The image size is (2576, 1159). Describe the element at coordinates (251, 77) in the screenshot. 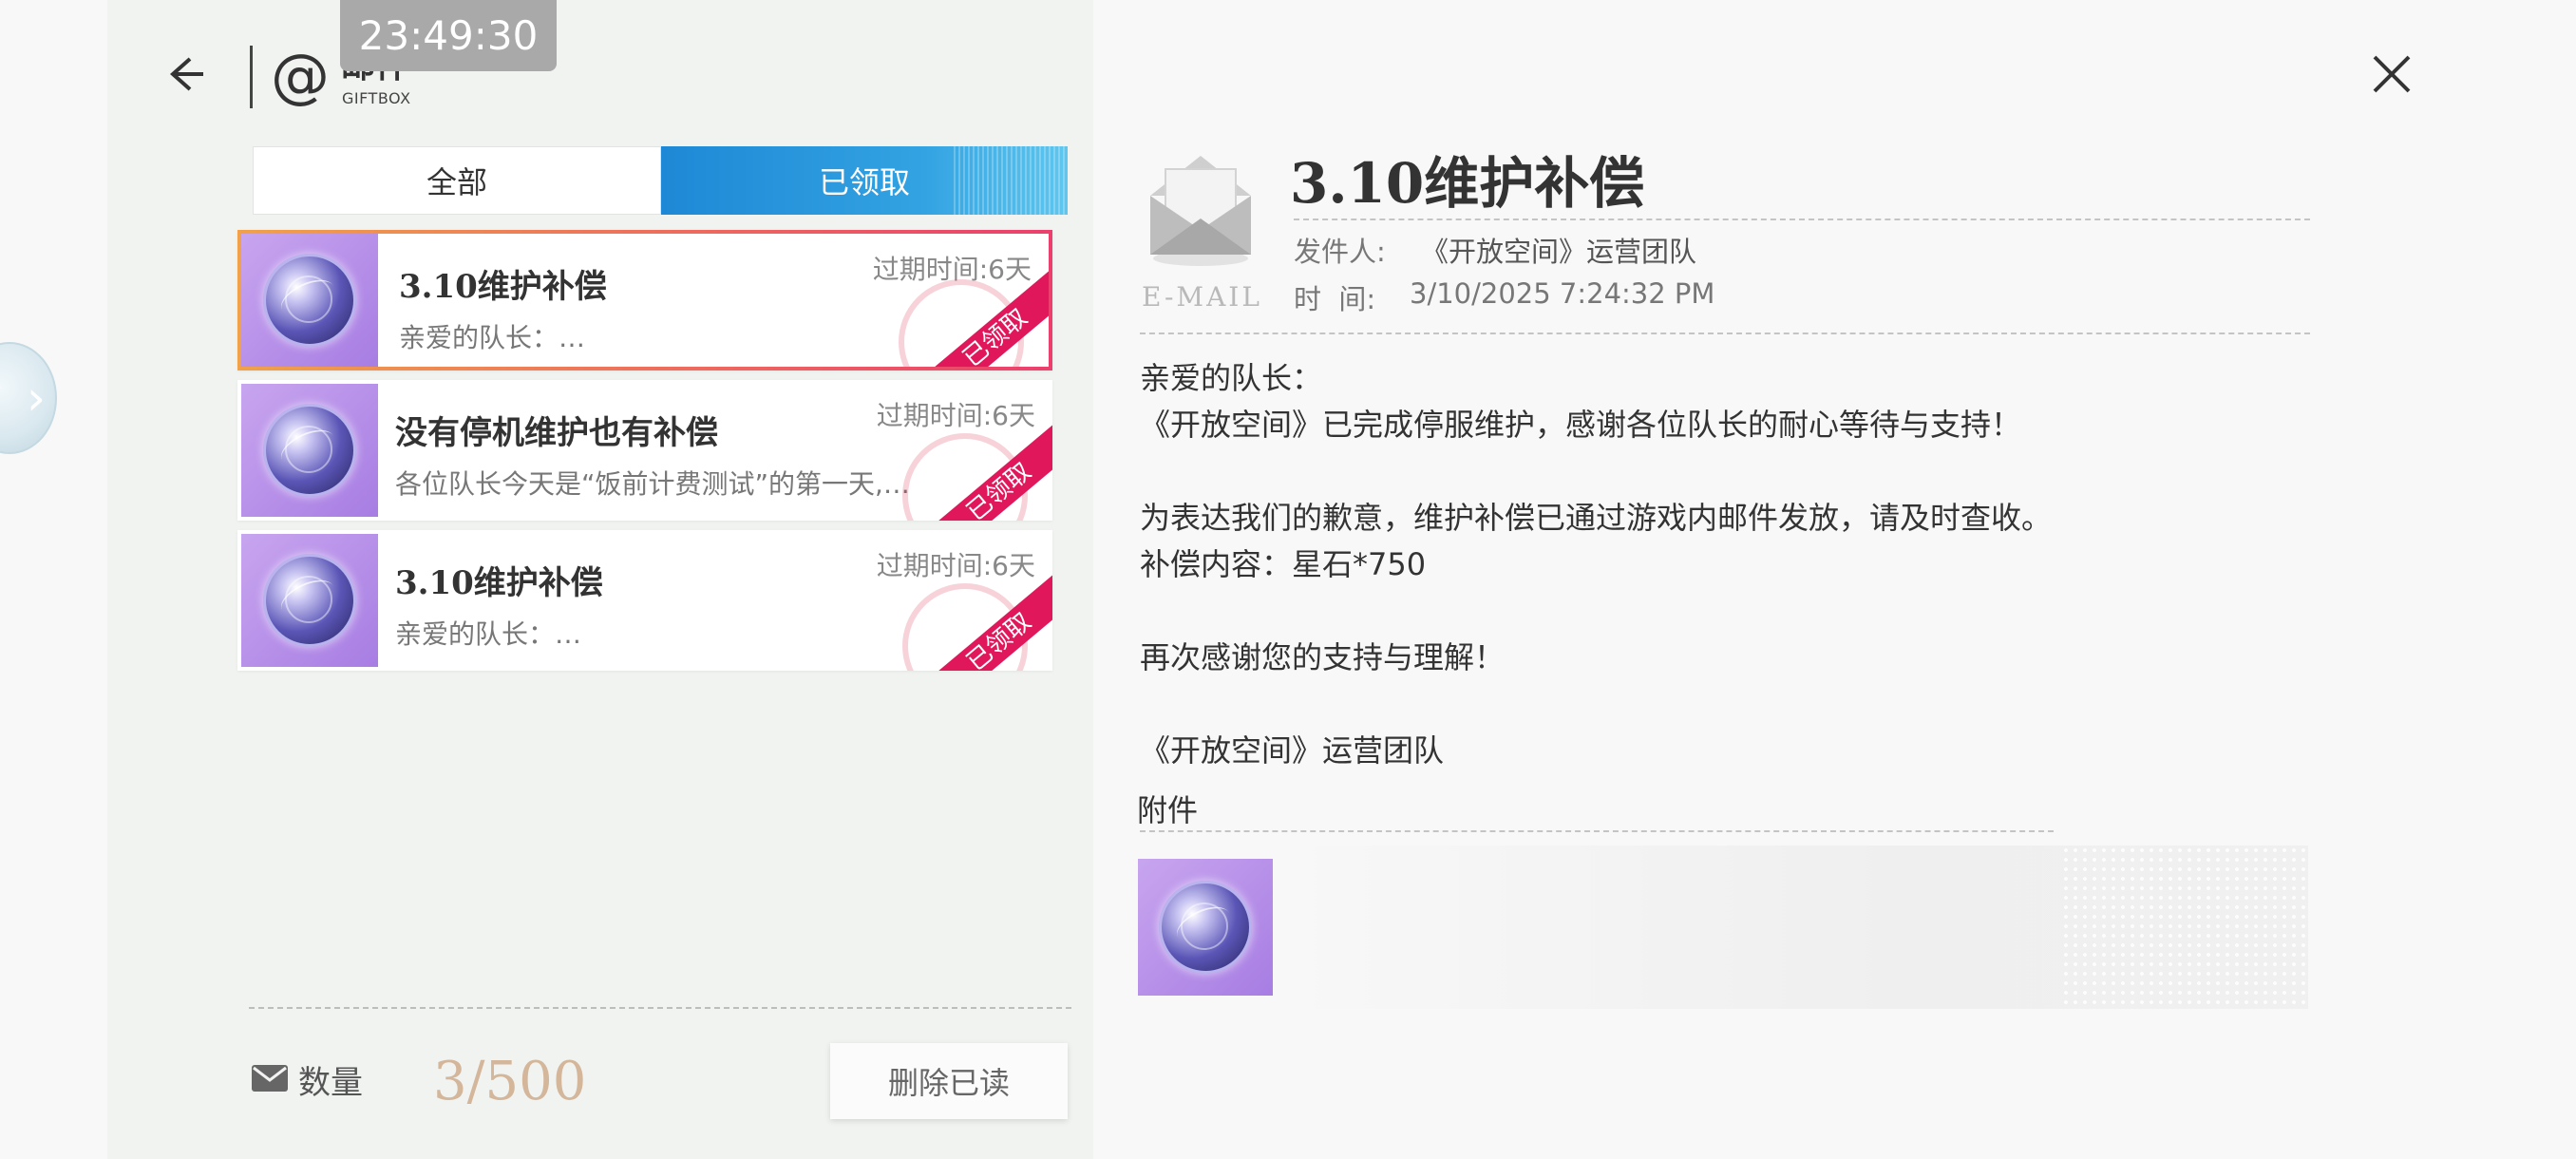

I see `header-divider` at that location.